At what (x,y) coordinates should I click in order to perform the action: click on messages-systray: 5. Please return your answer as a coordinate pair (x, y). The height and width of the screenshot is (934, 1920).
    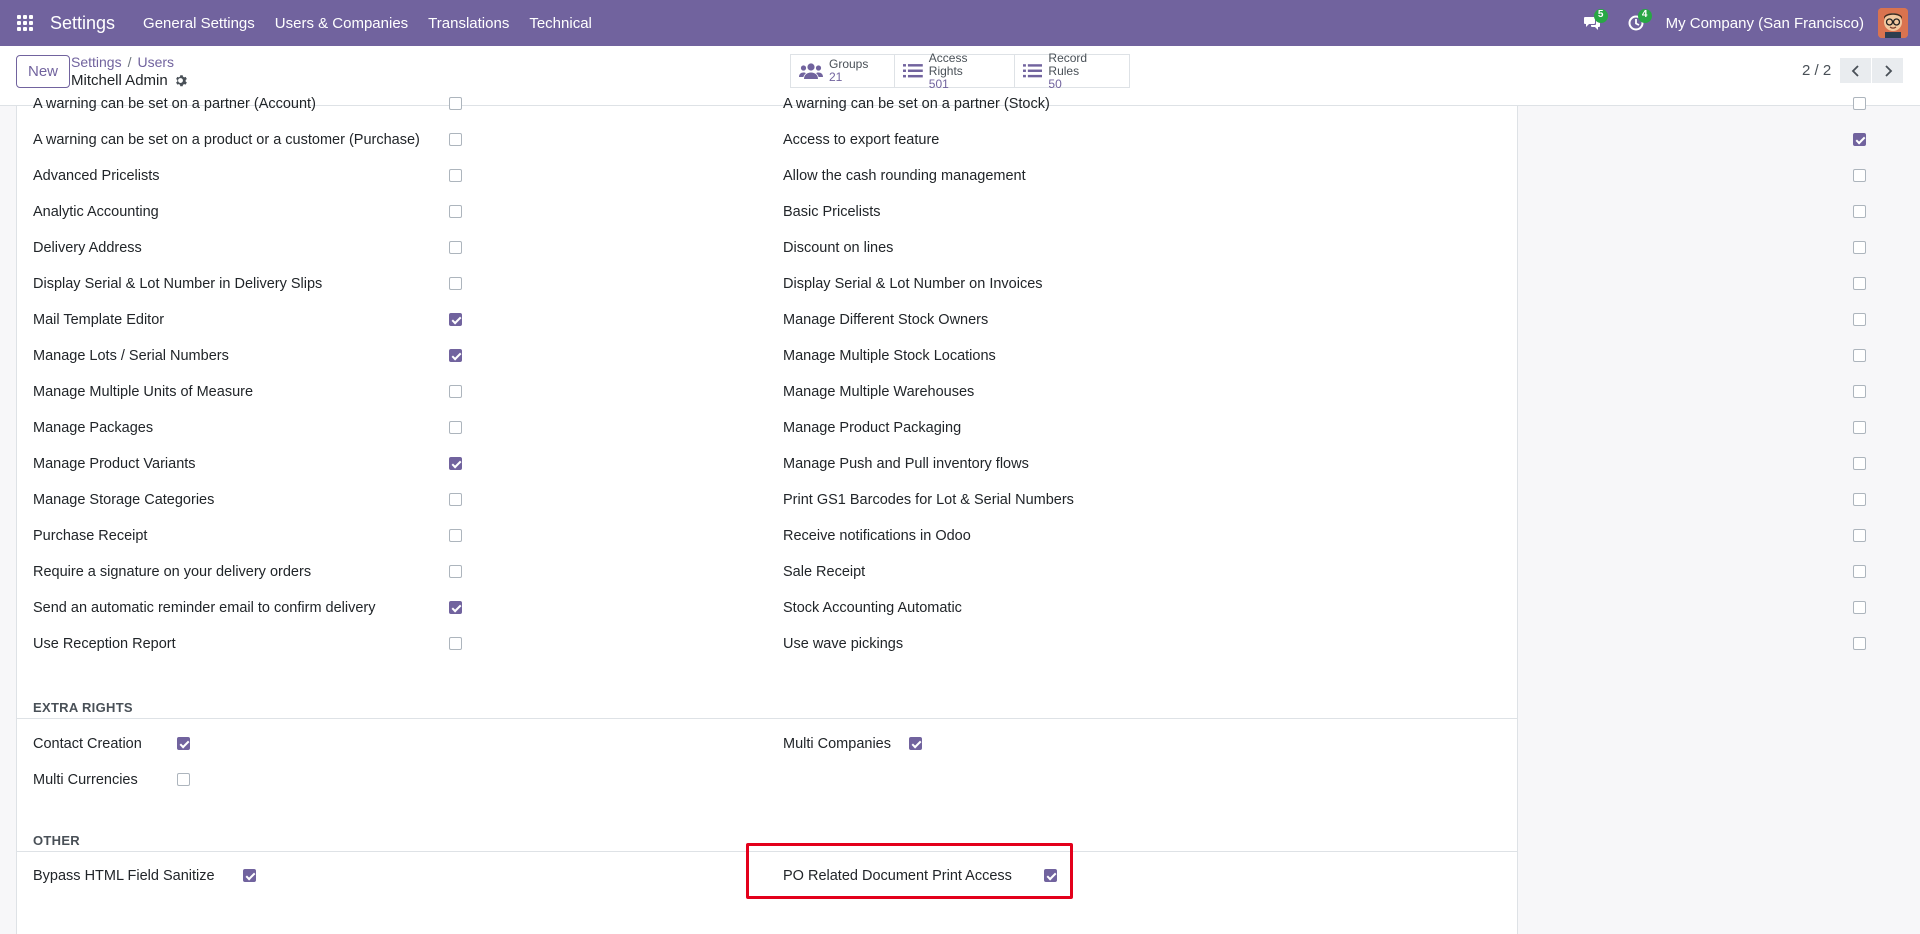
    Looking at the image, I should click on (1592, 23).